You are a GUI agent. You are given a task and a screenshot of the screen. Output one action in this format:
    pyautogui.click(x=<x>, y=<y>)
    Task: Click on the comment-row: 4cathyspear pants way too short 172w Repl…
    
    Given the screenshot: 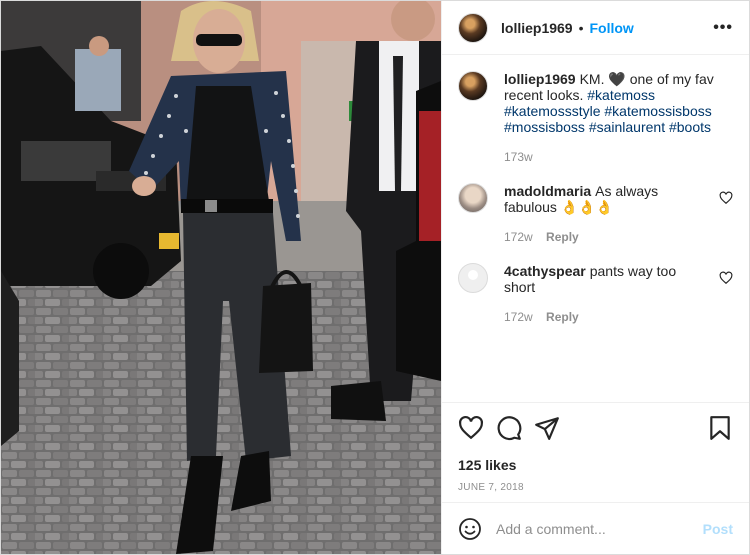 What is the action you would take?
    pyautogui.click(x=595, y=294)
    